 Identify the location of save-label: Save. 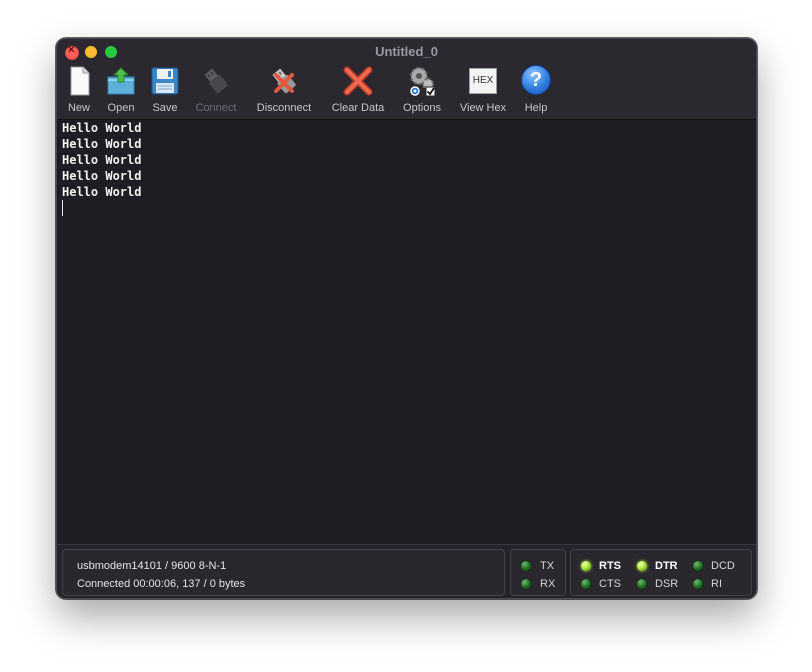
(165, 108).